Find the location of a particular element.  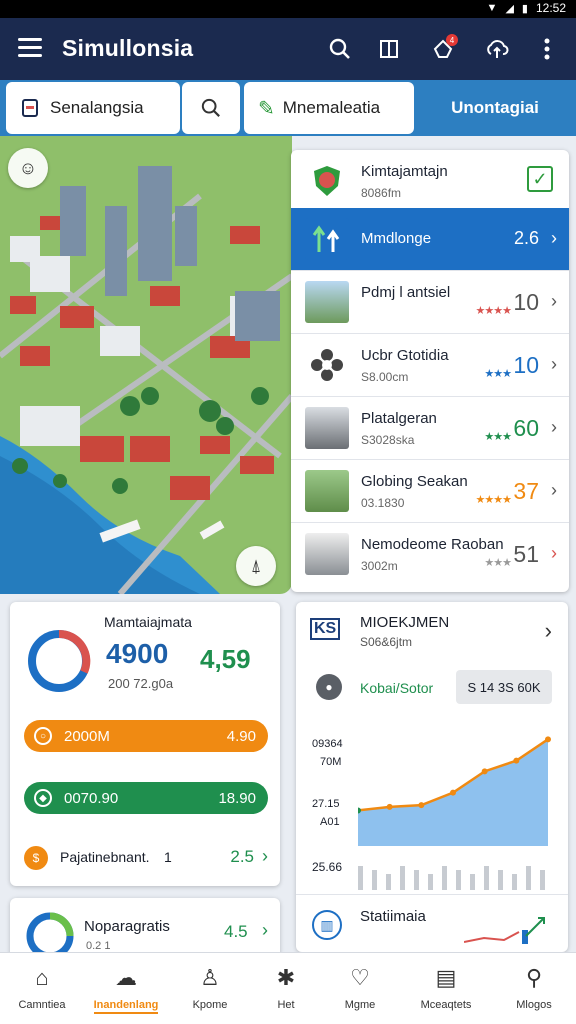

book-icon is located at coordinates (389, 49).